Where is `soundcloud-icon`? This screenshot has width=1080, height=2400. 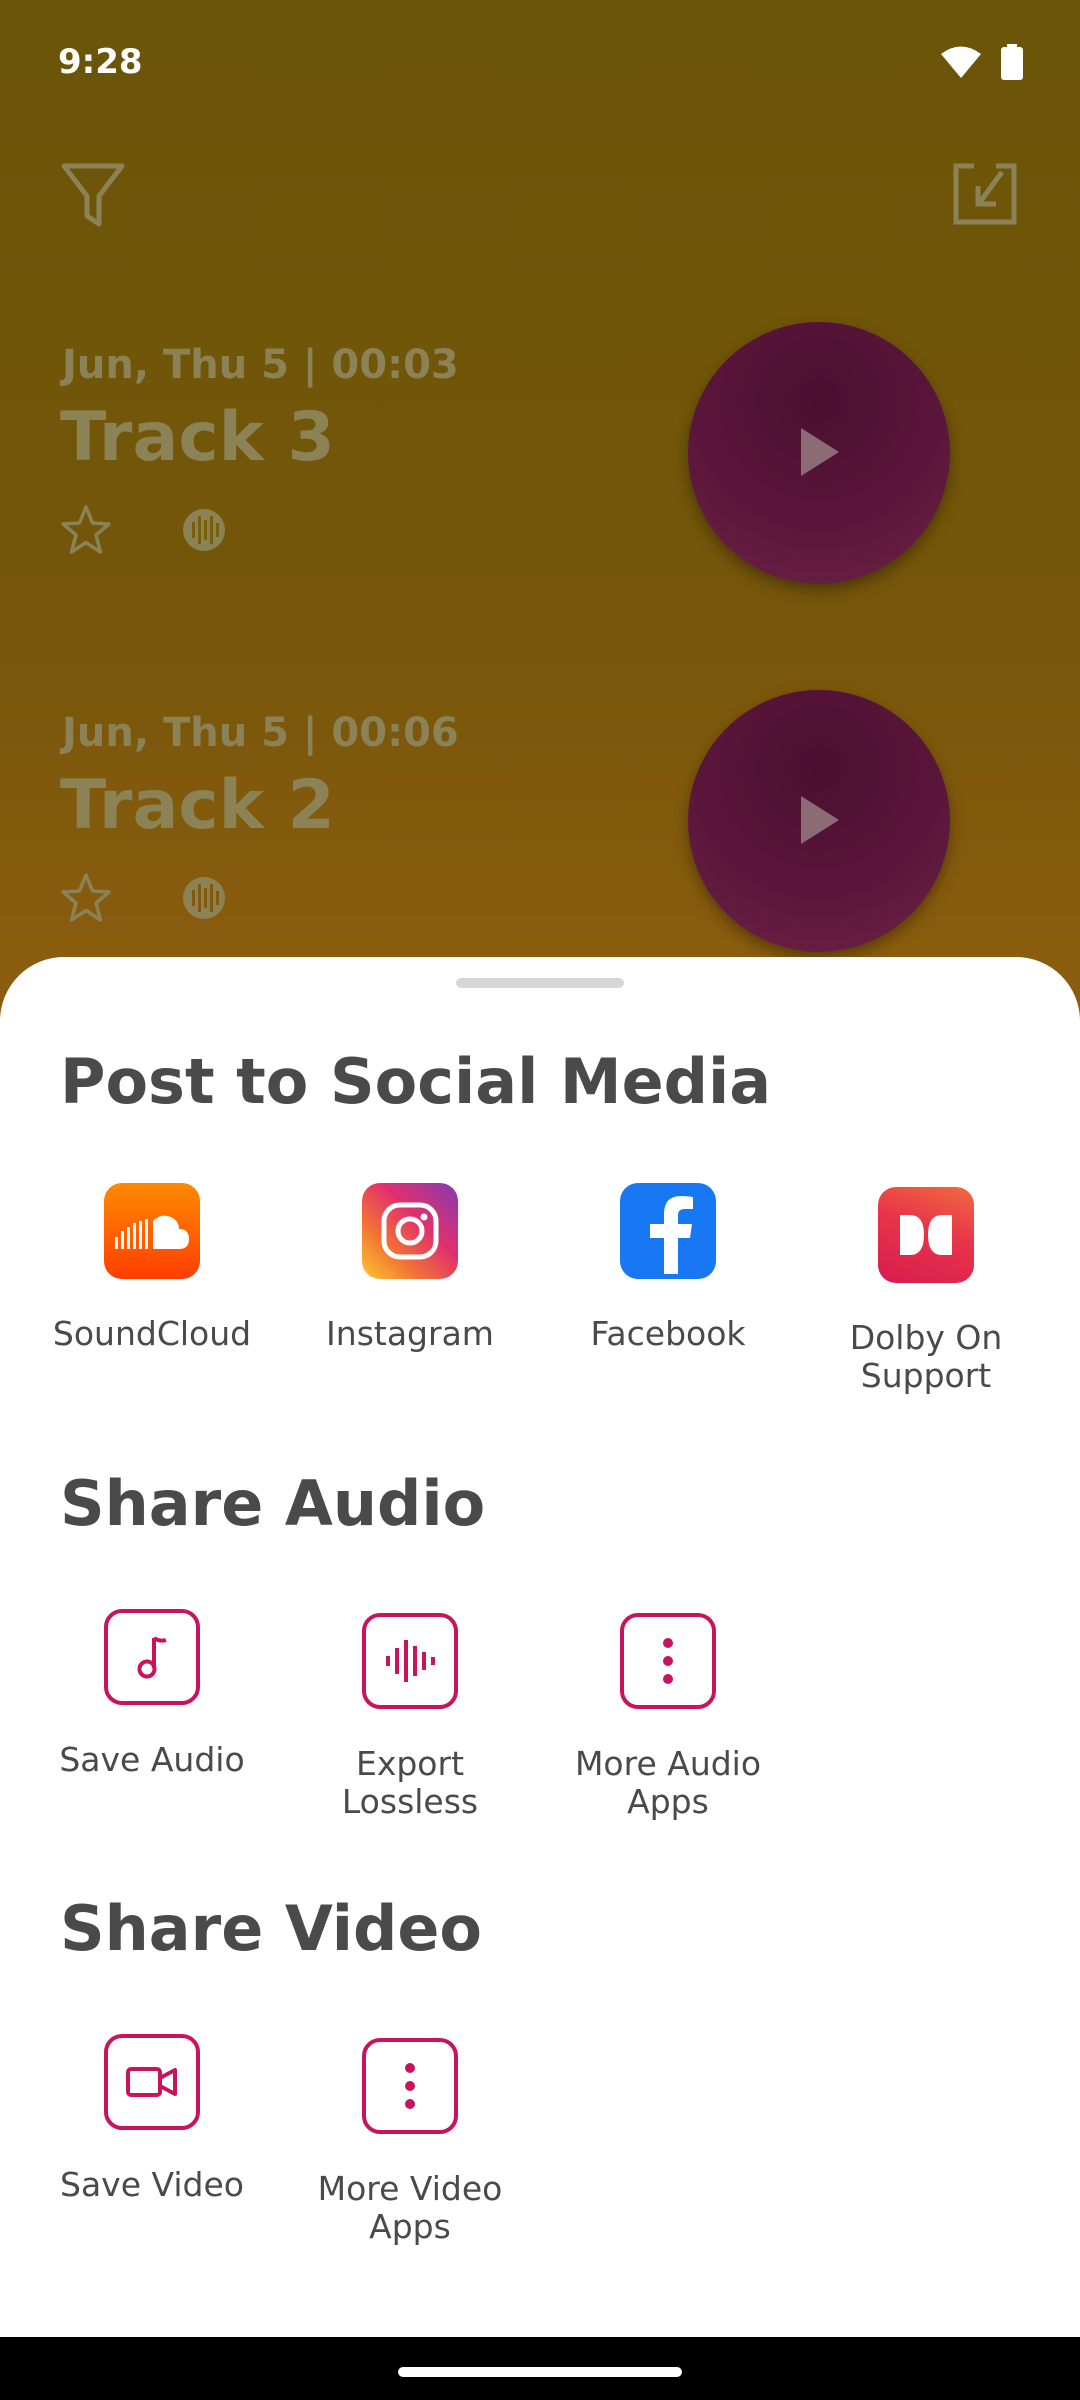 soundcloud-icon is located at coordinates (152, 1231).